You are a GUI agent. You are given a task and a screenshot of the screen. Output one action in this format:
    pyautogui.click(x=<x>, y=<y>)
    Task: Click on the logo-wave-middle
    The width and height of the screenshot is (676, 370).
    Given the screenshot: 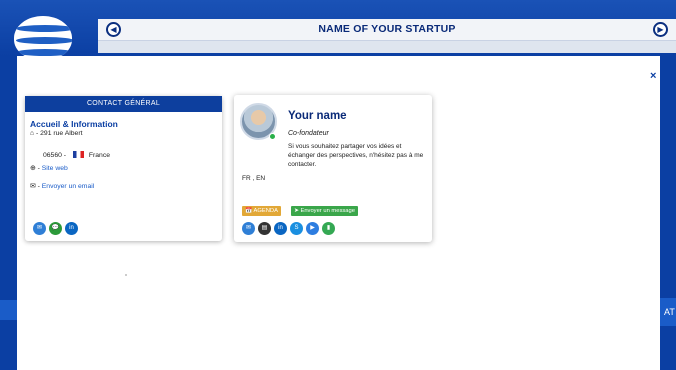 What is the action you would take?
    pyautogui.click(x=44, y=40)
    